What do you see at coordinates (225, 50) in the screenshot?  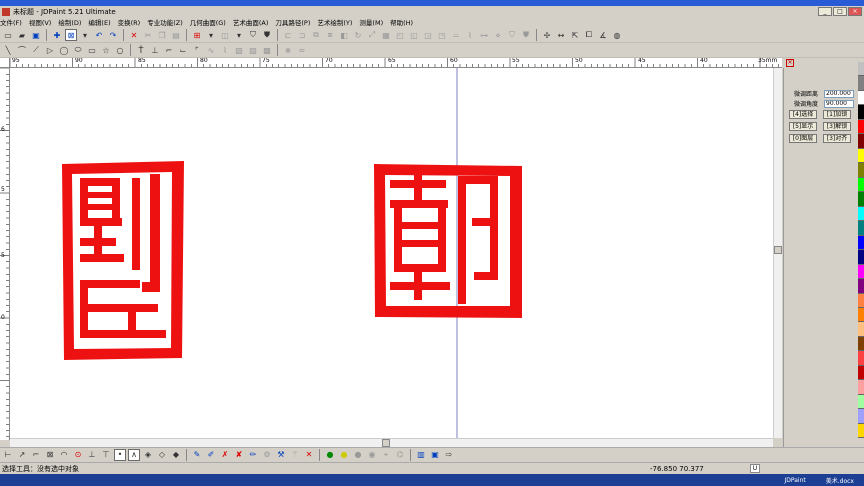 I see `bezier-icon: ⌇` at bounding box center [225, 50].